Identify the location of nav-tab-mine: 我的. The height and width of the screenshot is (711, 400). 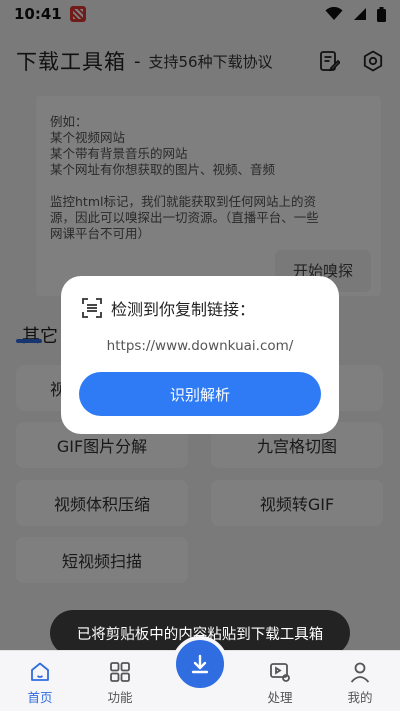
(360, 681).